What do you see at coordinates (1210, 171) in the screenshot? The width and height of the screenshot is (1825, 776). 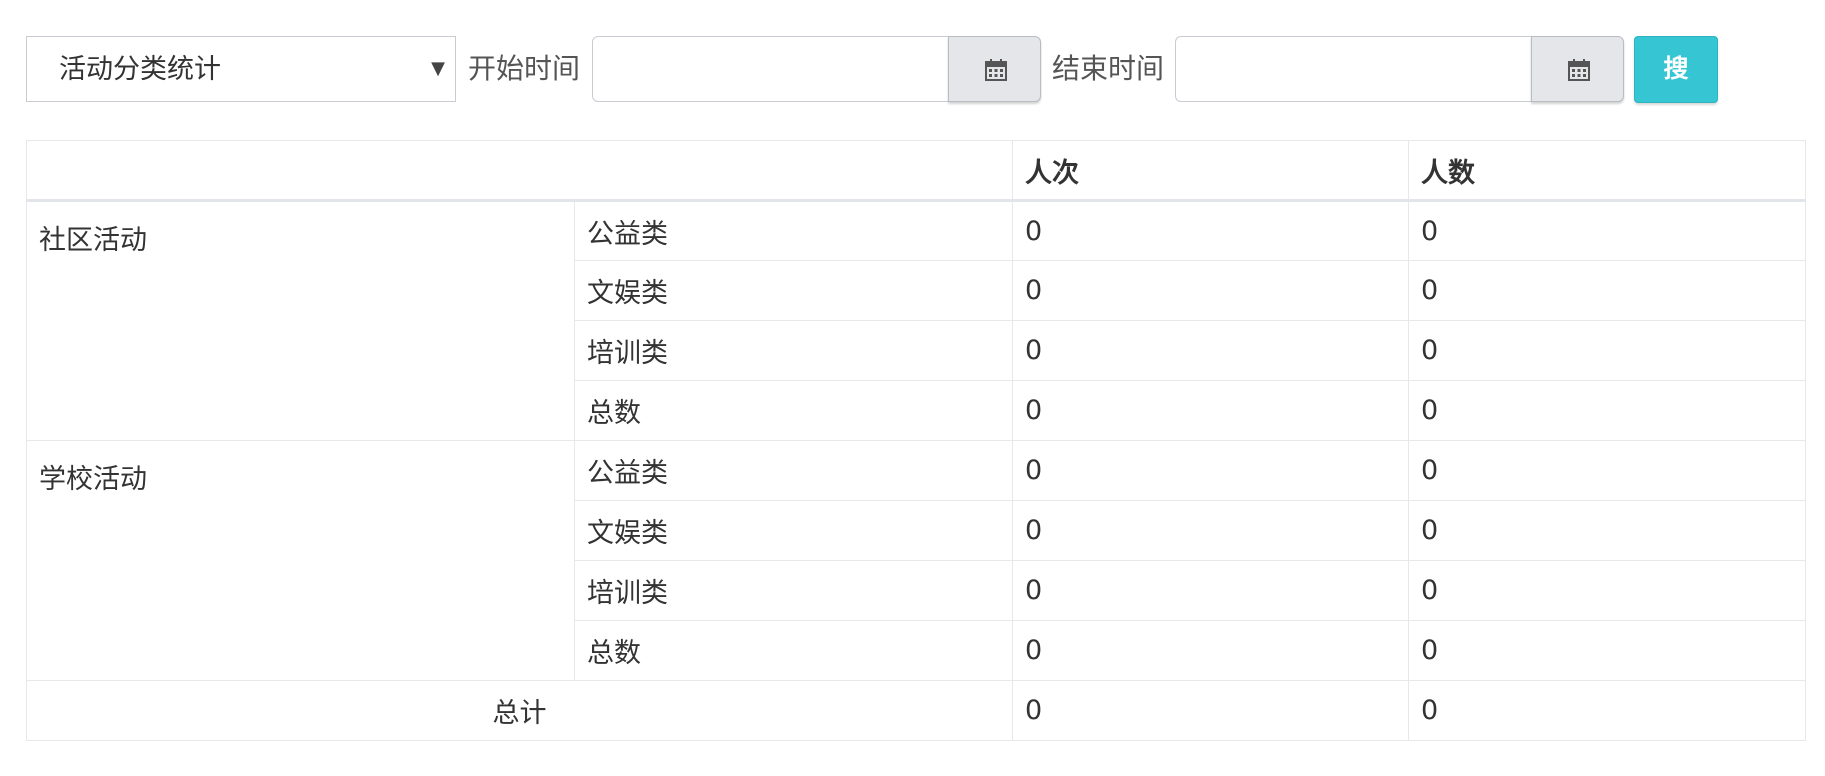 I see `header-visits: 人次` at bounding box center [1210, 171].